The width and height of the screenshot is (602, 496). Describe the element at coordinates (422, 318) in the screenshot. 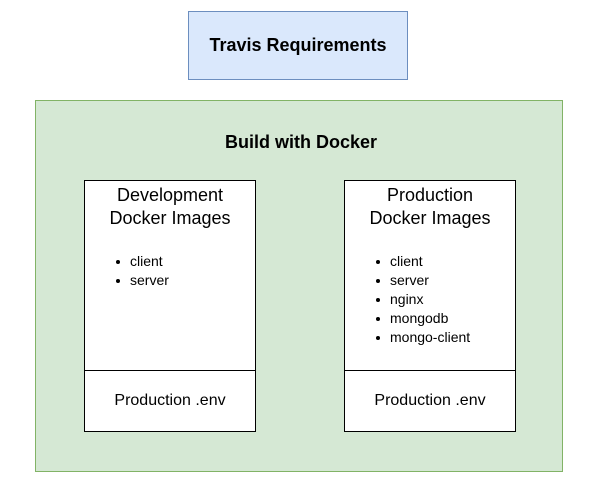

I see `list-item: mongodb` at that location.